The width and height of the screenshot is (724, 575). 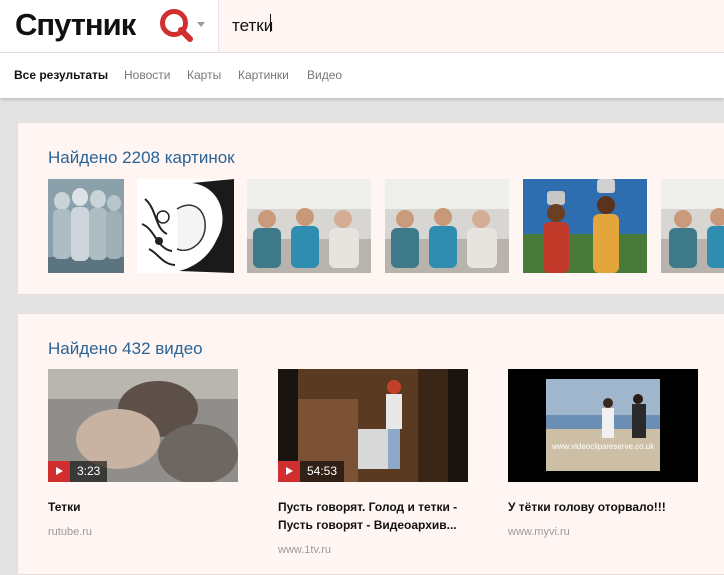 I want to click on header: Спутник, so click(x=362, y=26).